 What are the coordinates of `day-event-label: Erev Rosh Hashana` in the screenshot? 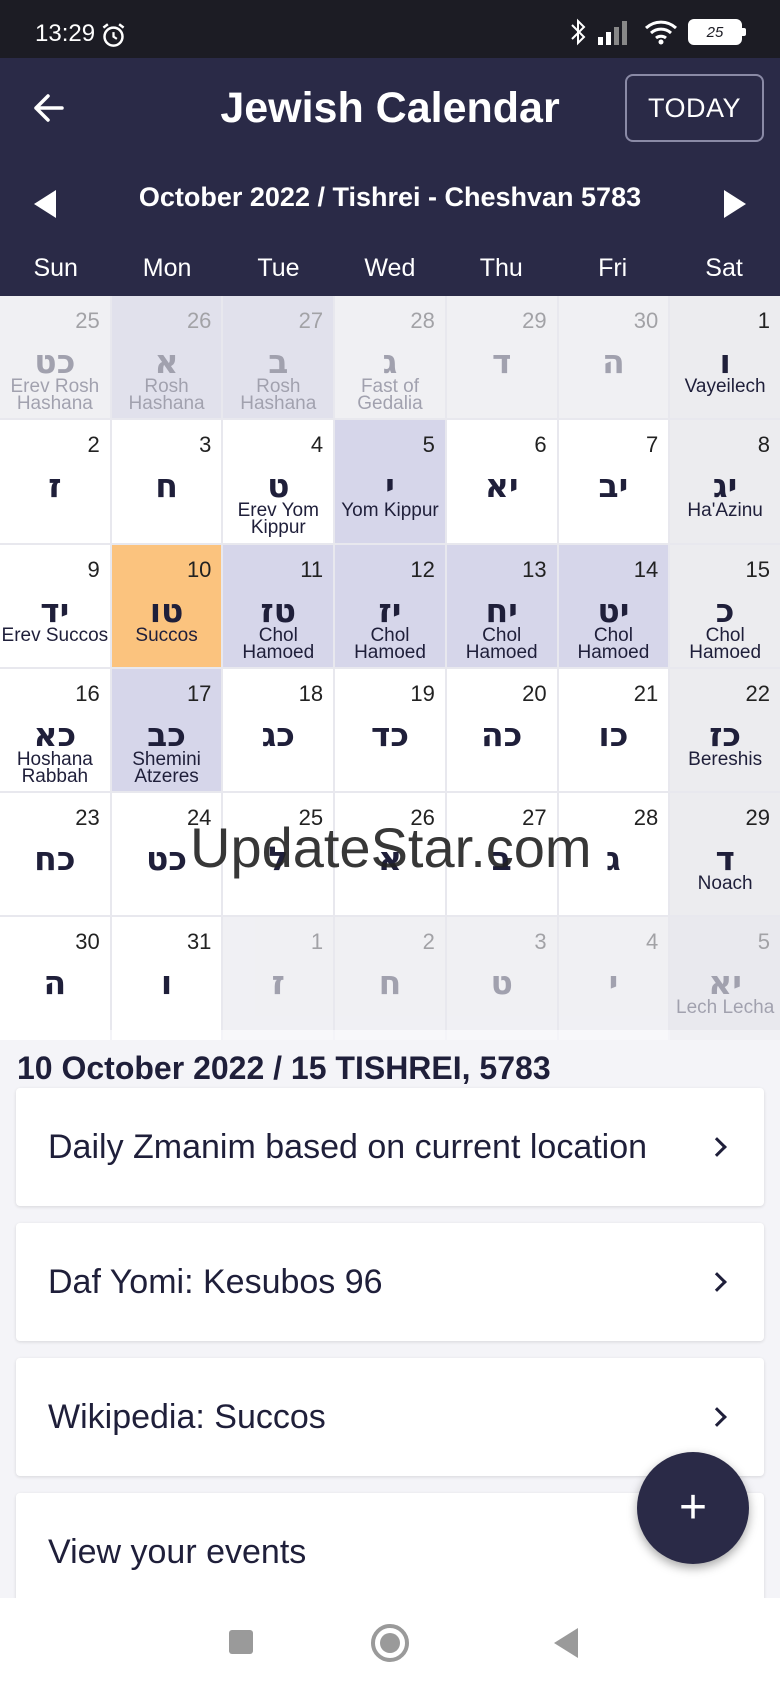 It's located at (55, 395).